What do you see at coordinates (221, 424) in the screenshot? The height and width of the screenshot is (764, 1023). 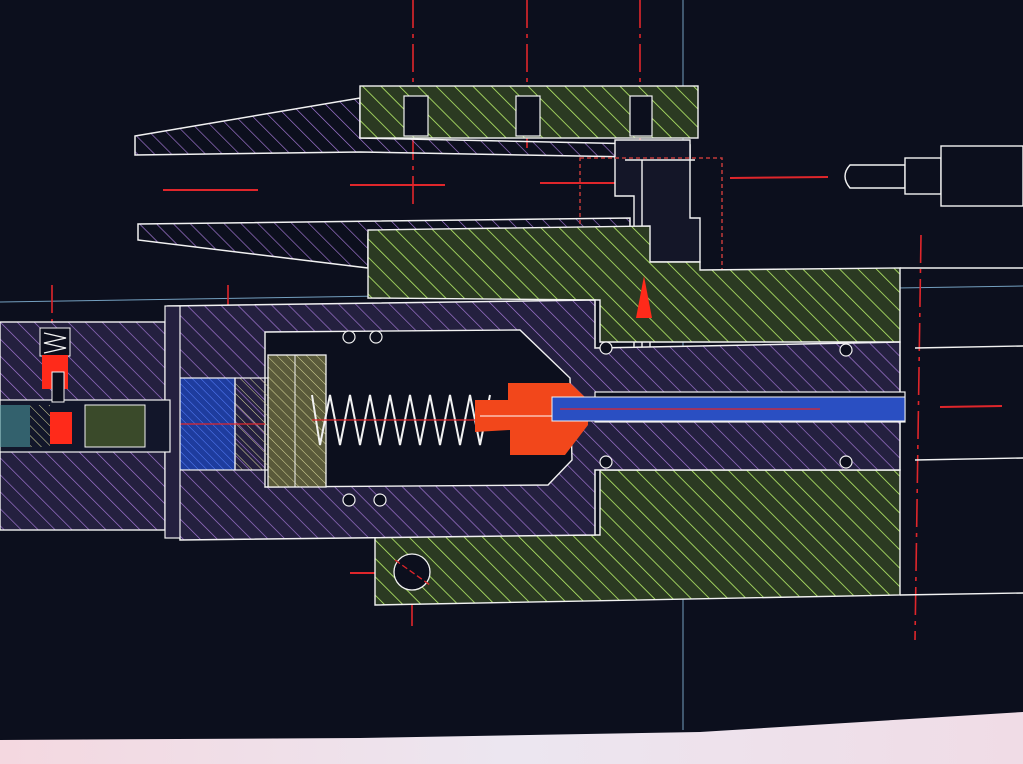 I see `coupling-disc` at bounding box center [221, 424].